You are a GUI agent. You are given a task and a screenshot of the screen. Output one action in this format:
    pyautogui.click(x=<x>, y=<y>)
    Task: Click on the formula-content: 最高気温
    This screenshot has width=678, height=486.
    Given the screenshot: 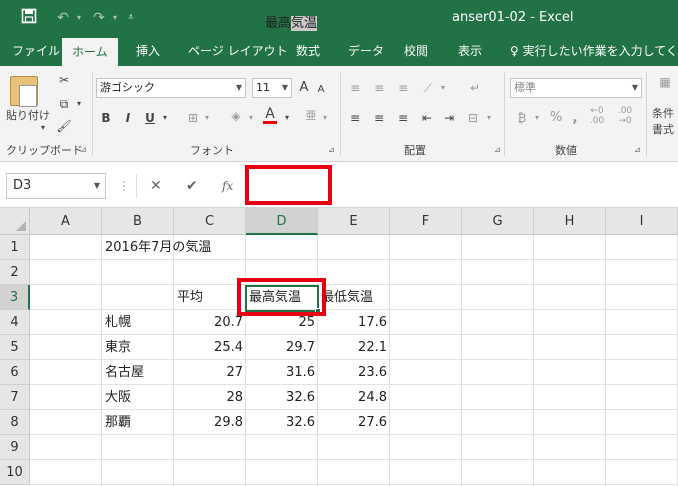 What is the action you would take?
    pyautogui.click(x=291, y=24)
    